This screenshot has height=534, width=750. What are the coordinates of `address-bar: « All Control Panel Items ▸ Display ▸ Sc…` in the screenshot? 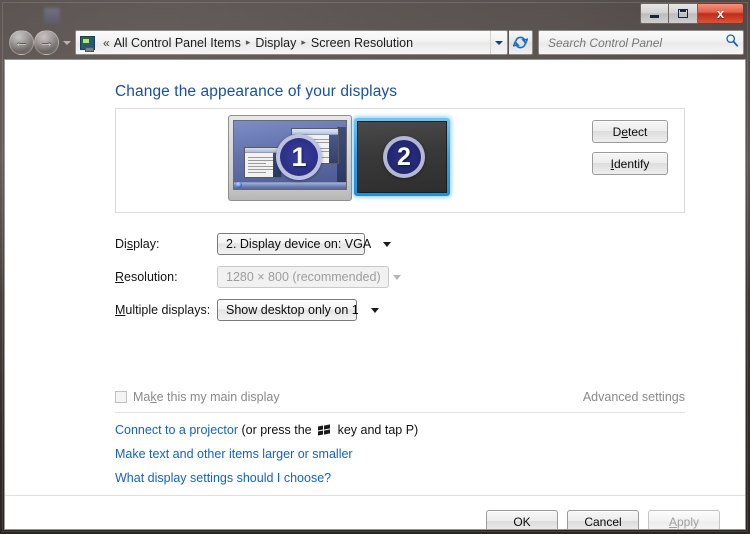 It's located at (291, 42).